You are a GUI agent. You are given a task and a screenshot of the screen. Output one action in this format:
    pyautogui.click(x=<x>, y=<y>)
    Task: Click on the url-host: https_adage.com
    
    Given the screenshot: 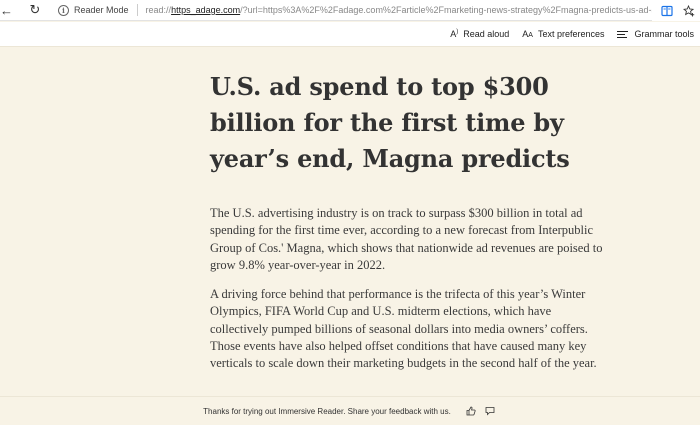 What is the action you would take?
    pyautogui.click(x=206, y=10)
    